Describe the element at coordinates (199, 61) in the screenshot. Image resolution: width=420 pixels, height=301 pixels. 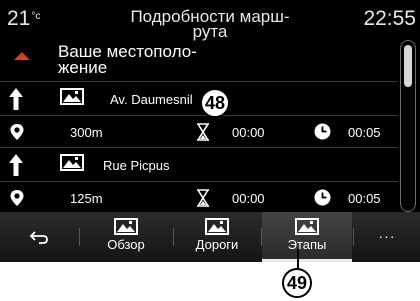
I see `origin-row: Ваше местополо- жение` at that location.